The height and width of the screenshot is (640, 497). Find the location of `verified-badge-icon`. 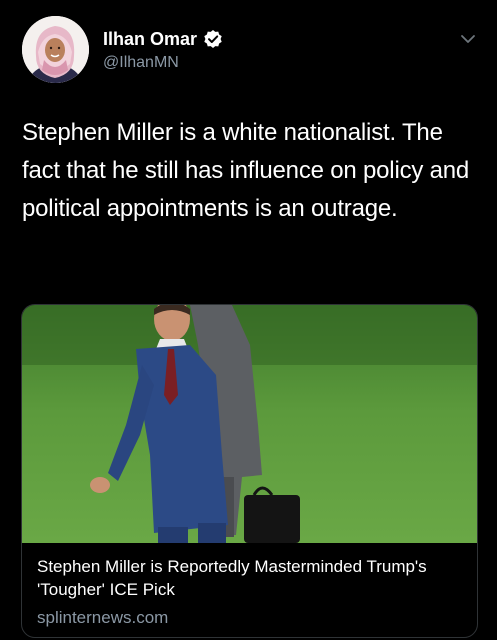

verified-badge-icon is located at coordinates (213, 39).